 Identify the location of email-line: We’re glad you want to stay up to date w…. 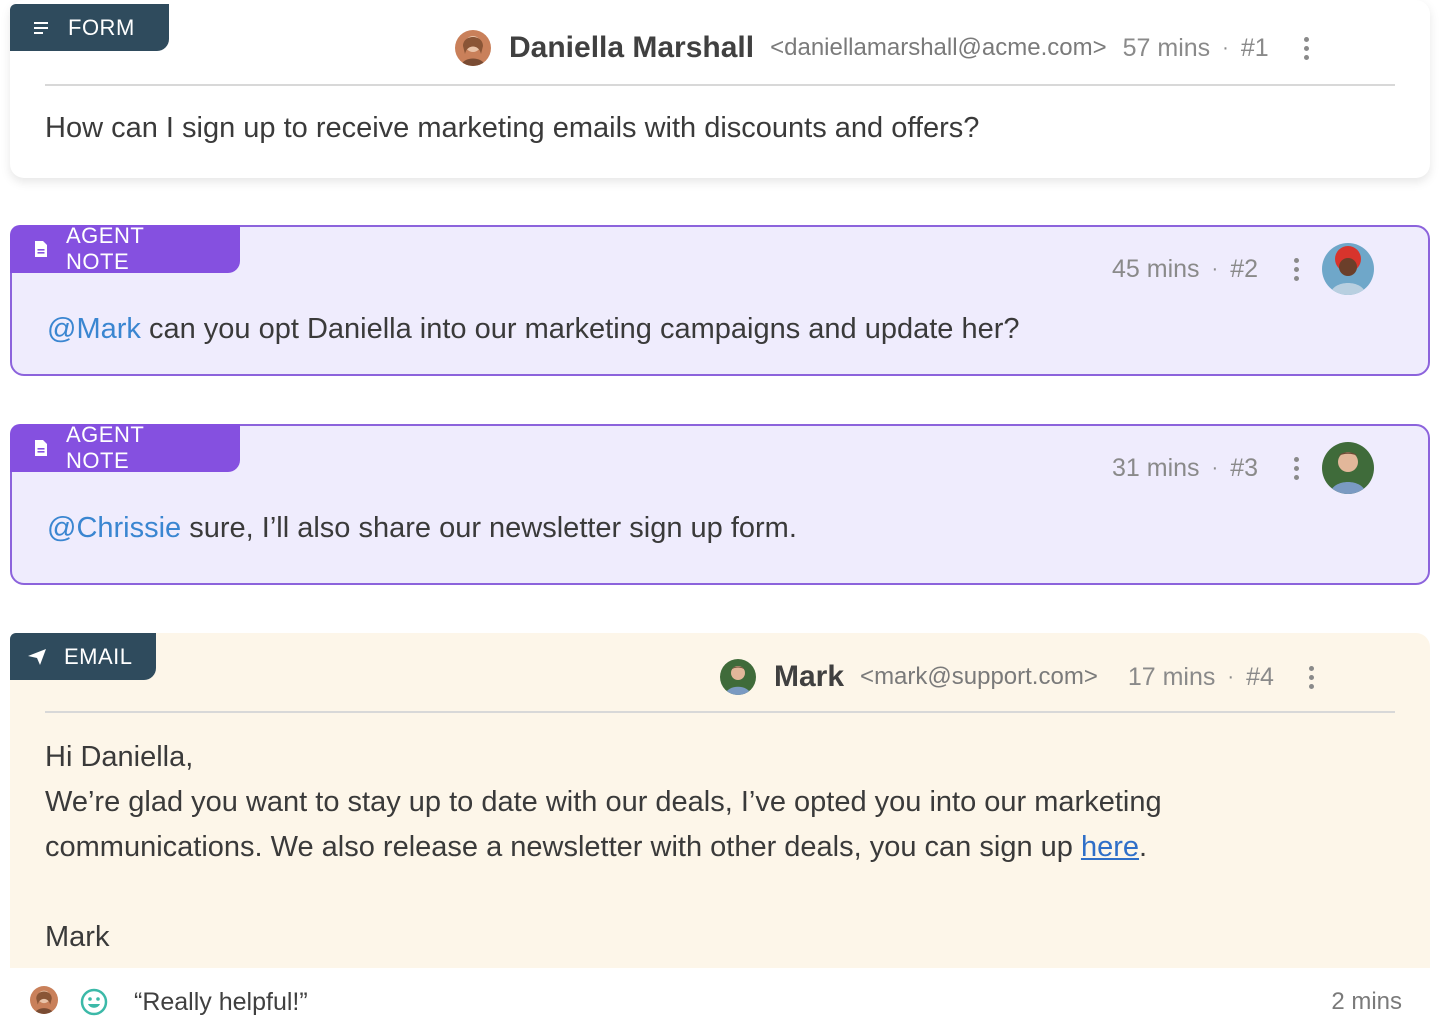
(603, 802).